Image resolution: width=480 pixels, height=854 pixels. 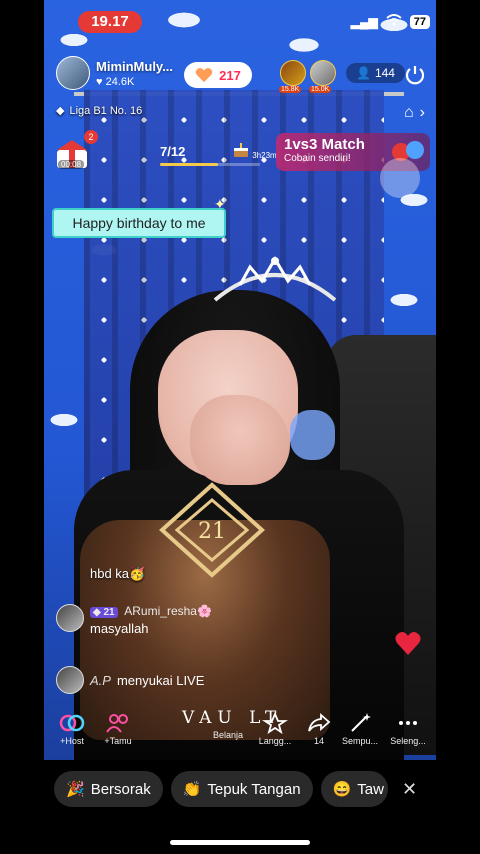 I want to click on signal-icon: ▂▄▆, so click(x=364, y=21).